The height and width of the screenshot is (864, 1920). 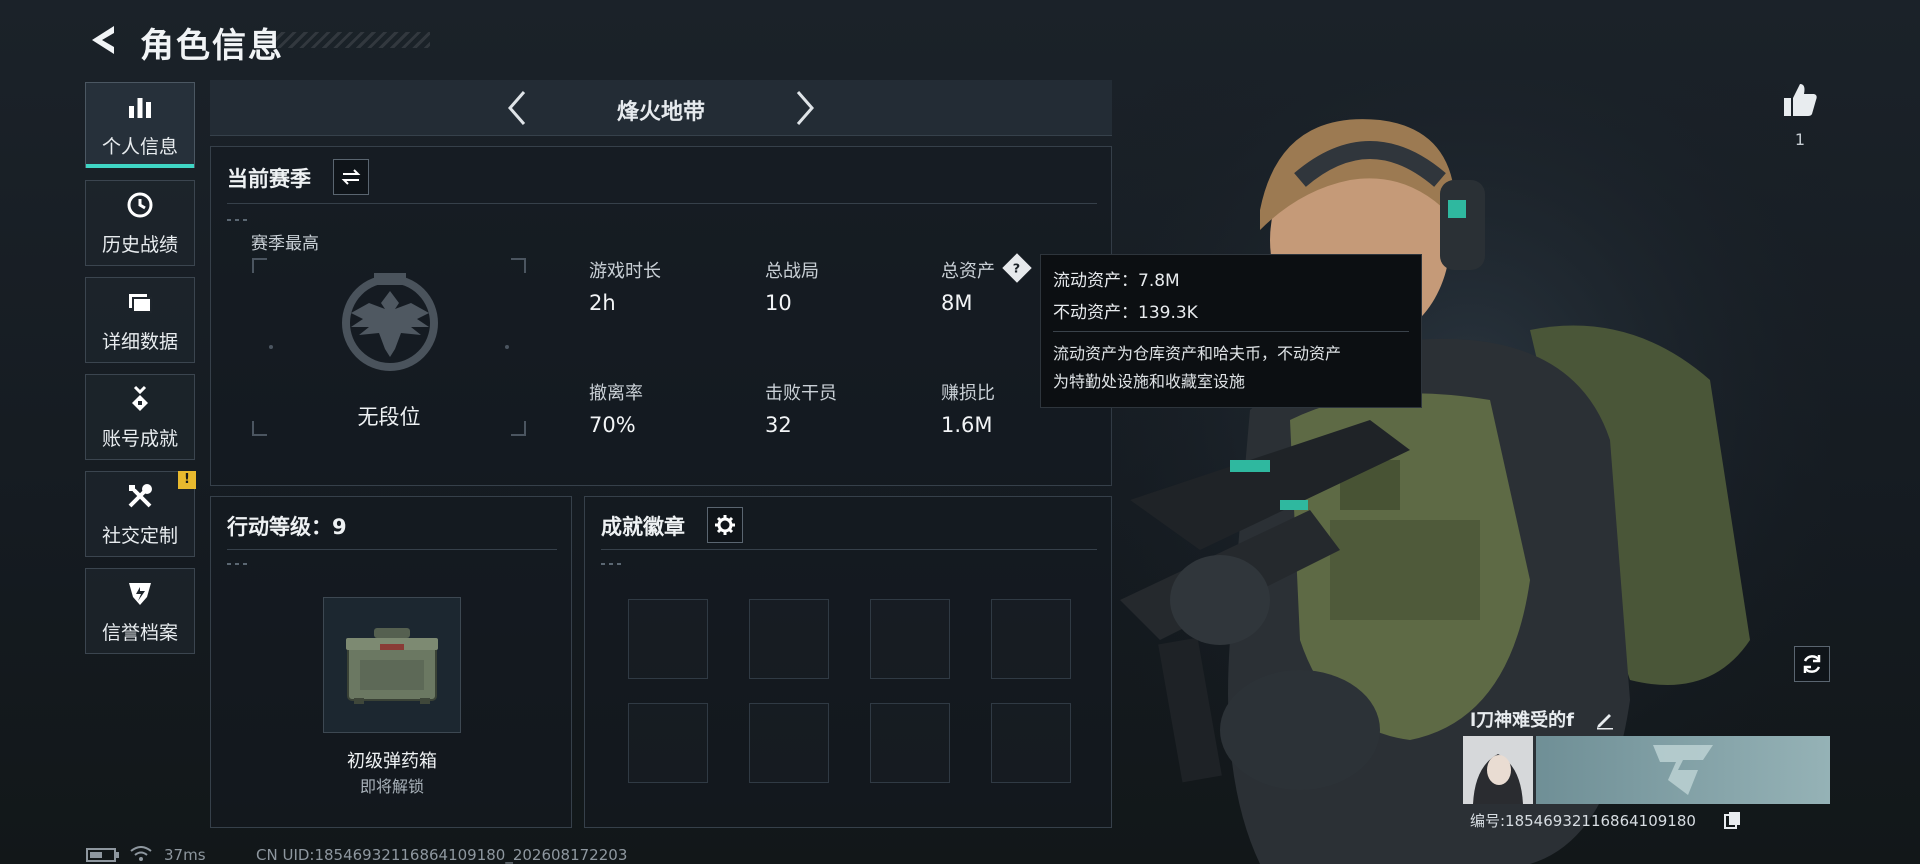 I want to click on ammo-box-icon, so click(x=392, y=666).